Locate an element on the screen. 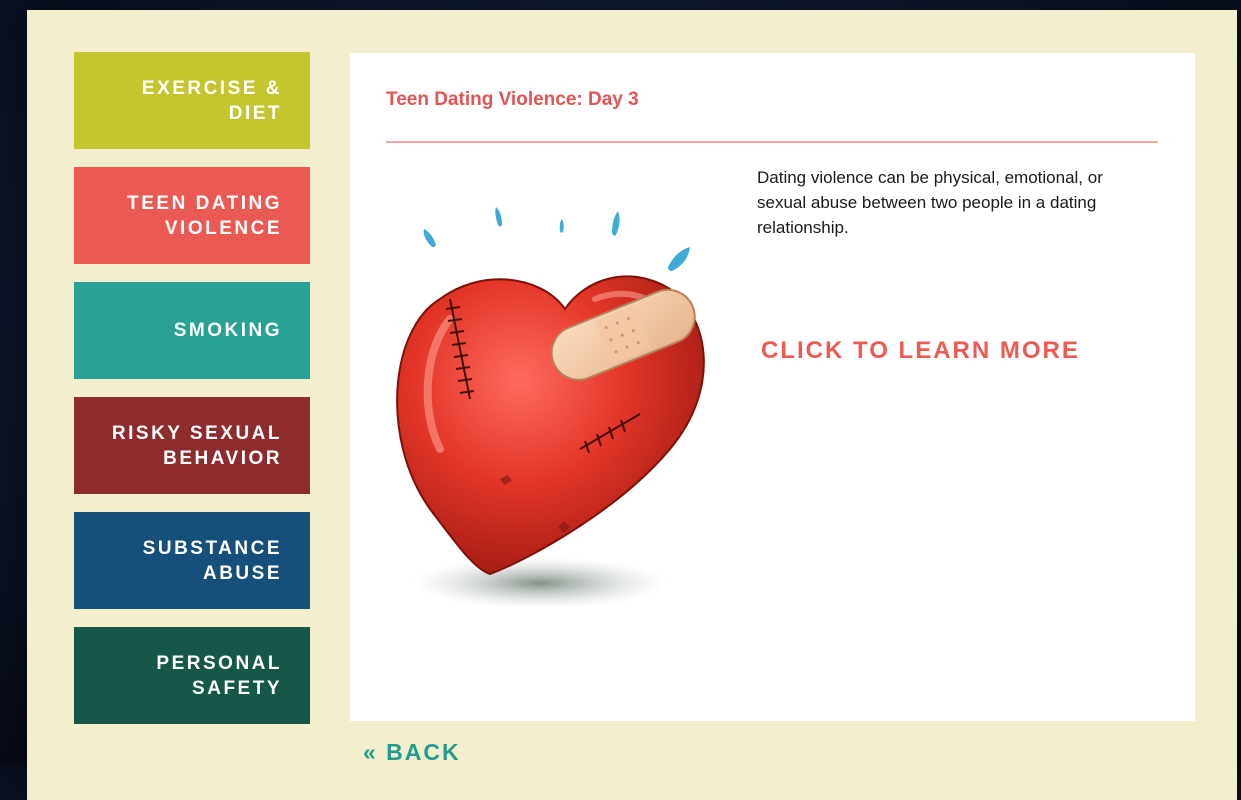 This screenshot has height=800, width=1241. nav-item-exercise-diet: EXERCISE & DIET is located at coordinates (192, 100).